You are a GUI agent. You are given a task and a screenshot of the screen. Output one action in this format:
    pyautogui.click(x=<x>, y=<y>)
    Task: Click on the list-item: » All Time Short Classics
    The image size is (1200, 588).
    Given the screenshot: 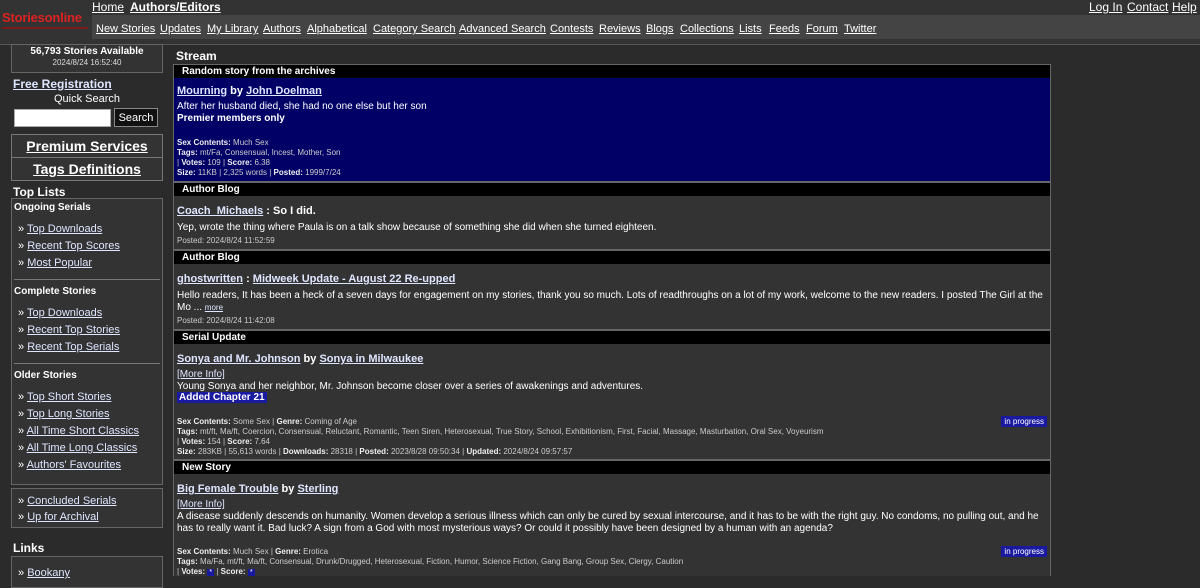 What is the action you would take?
    pyautogui.click(x=79, y=431)
    